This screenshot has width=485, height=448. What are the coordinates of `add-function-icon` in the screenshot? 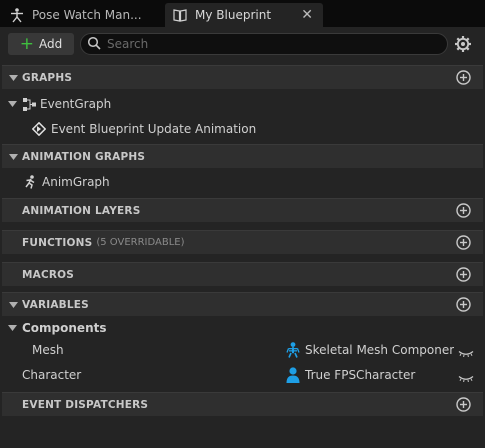 It's located at (463, 244).